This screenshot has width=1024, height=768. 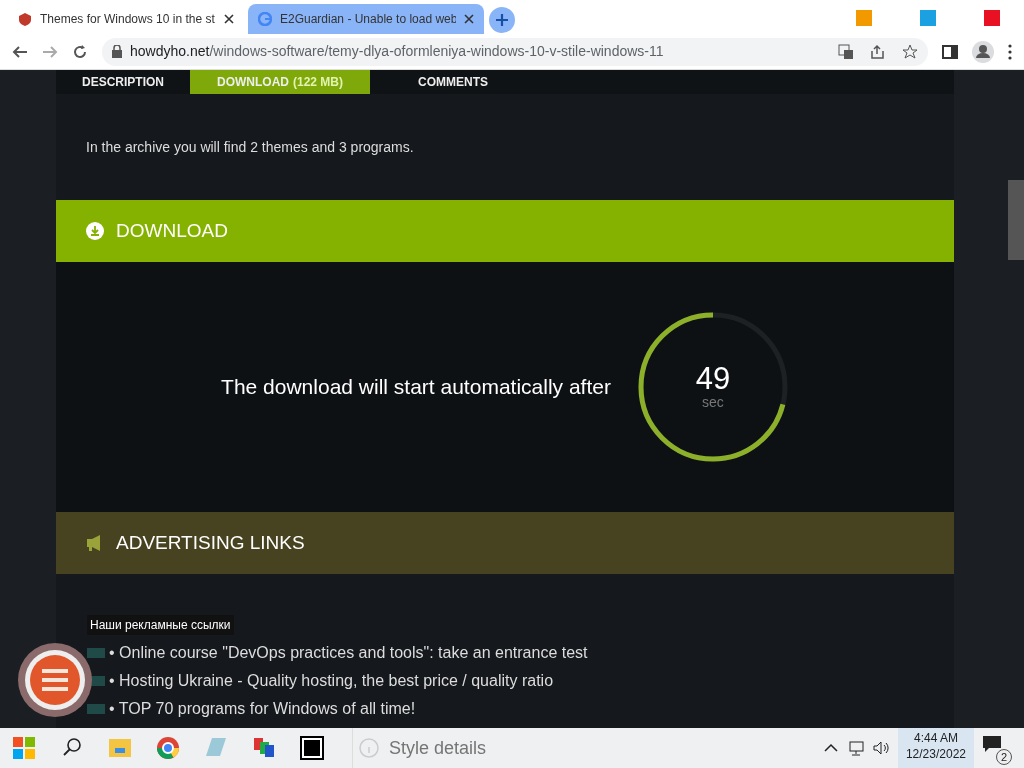 What do you see at coordinates (348, 653) in the screenshot?
I see `ad-link: • Online course "DevOps practices and tools": take an entrance test` at bounding box center [348, 653].